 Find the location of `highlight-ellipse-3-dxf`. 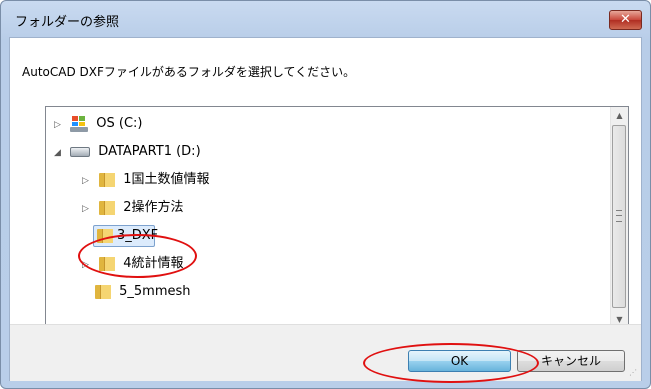

highlight-ellipse-3-dxf is located at coordinates (137, 256).